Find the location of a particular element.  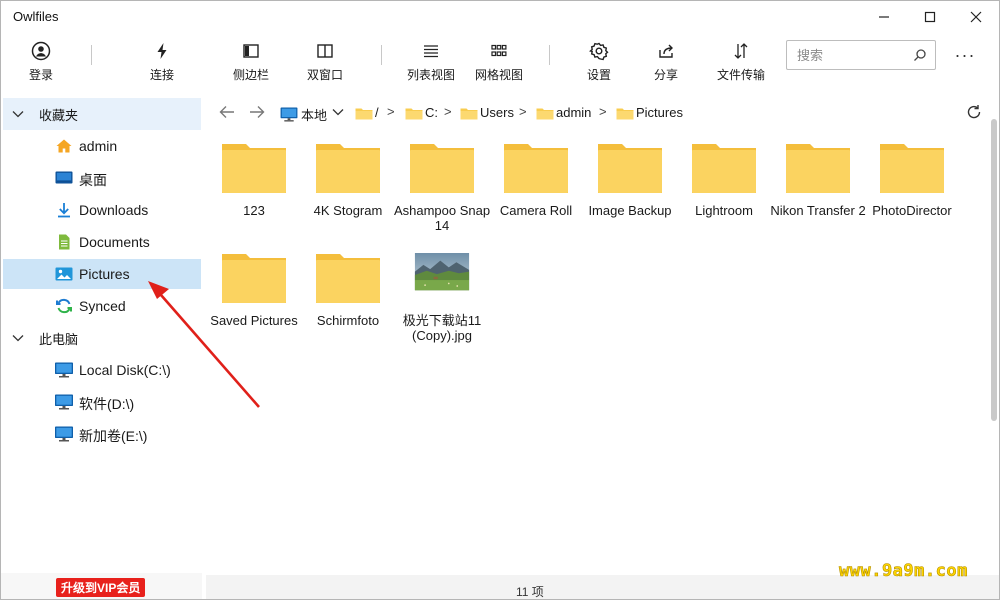

forward-button is located at coordinates (257, 112).